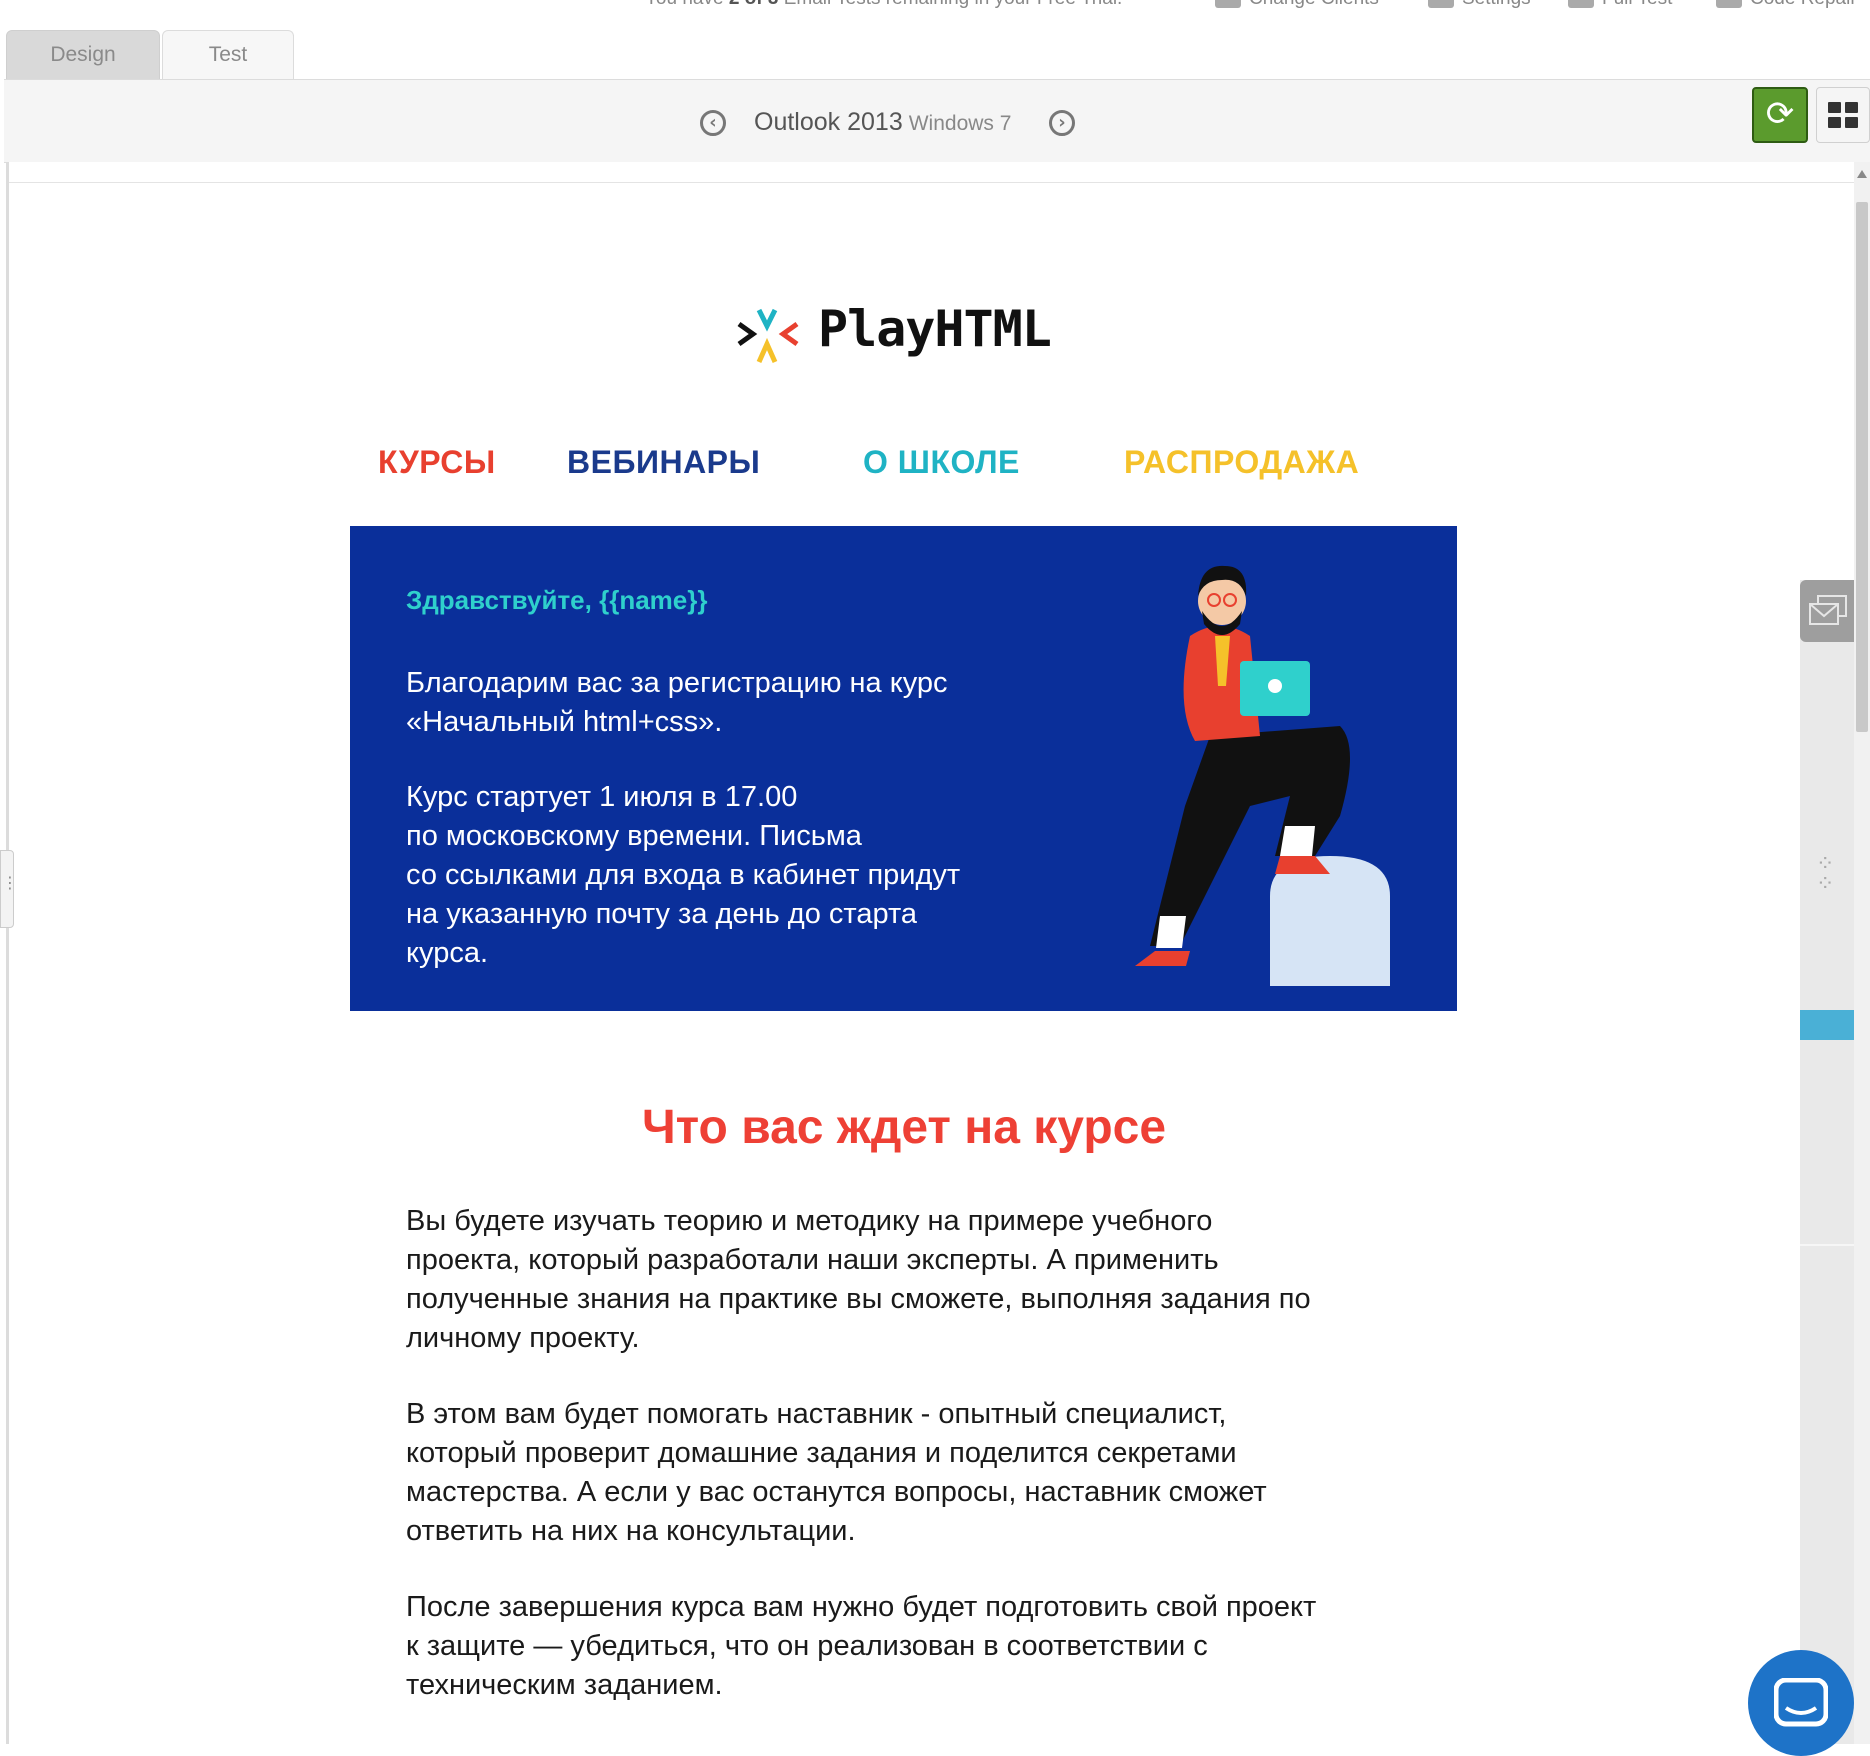 This screenshot has height=1756, width=1870. Describe the element at coordinates (1786, 5) in the screenshot. I see `code-repair-link: Code Repair` at that location.